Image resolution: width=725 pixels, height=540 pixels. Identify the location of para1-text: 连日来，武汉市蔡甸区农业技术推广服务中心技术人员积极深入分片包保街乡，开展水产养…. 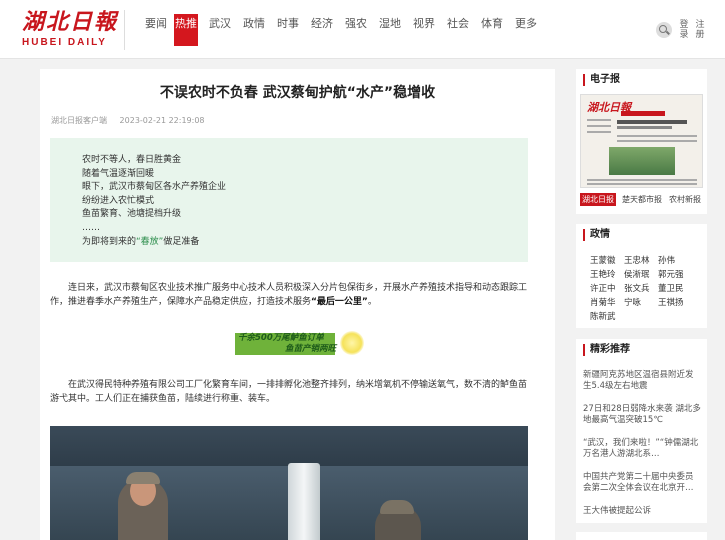
(289, 295).